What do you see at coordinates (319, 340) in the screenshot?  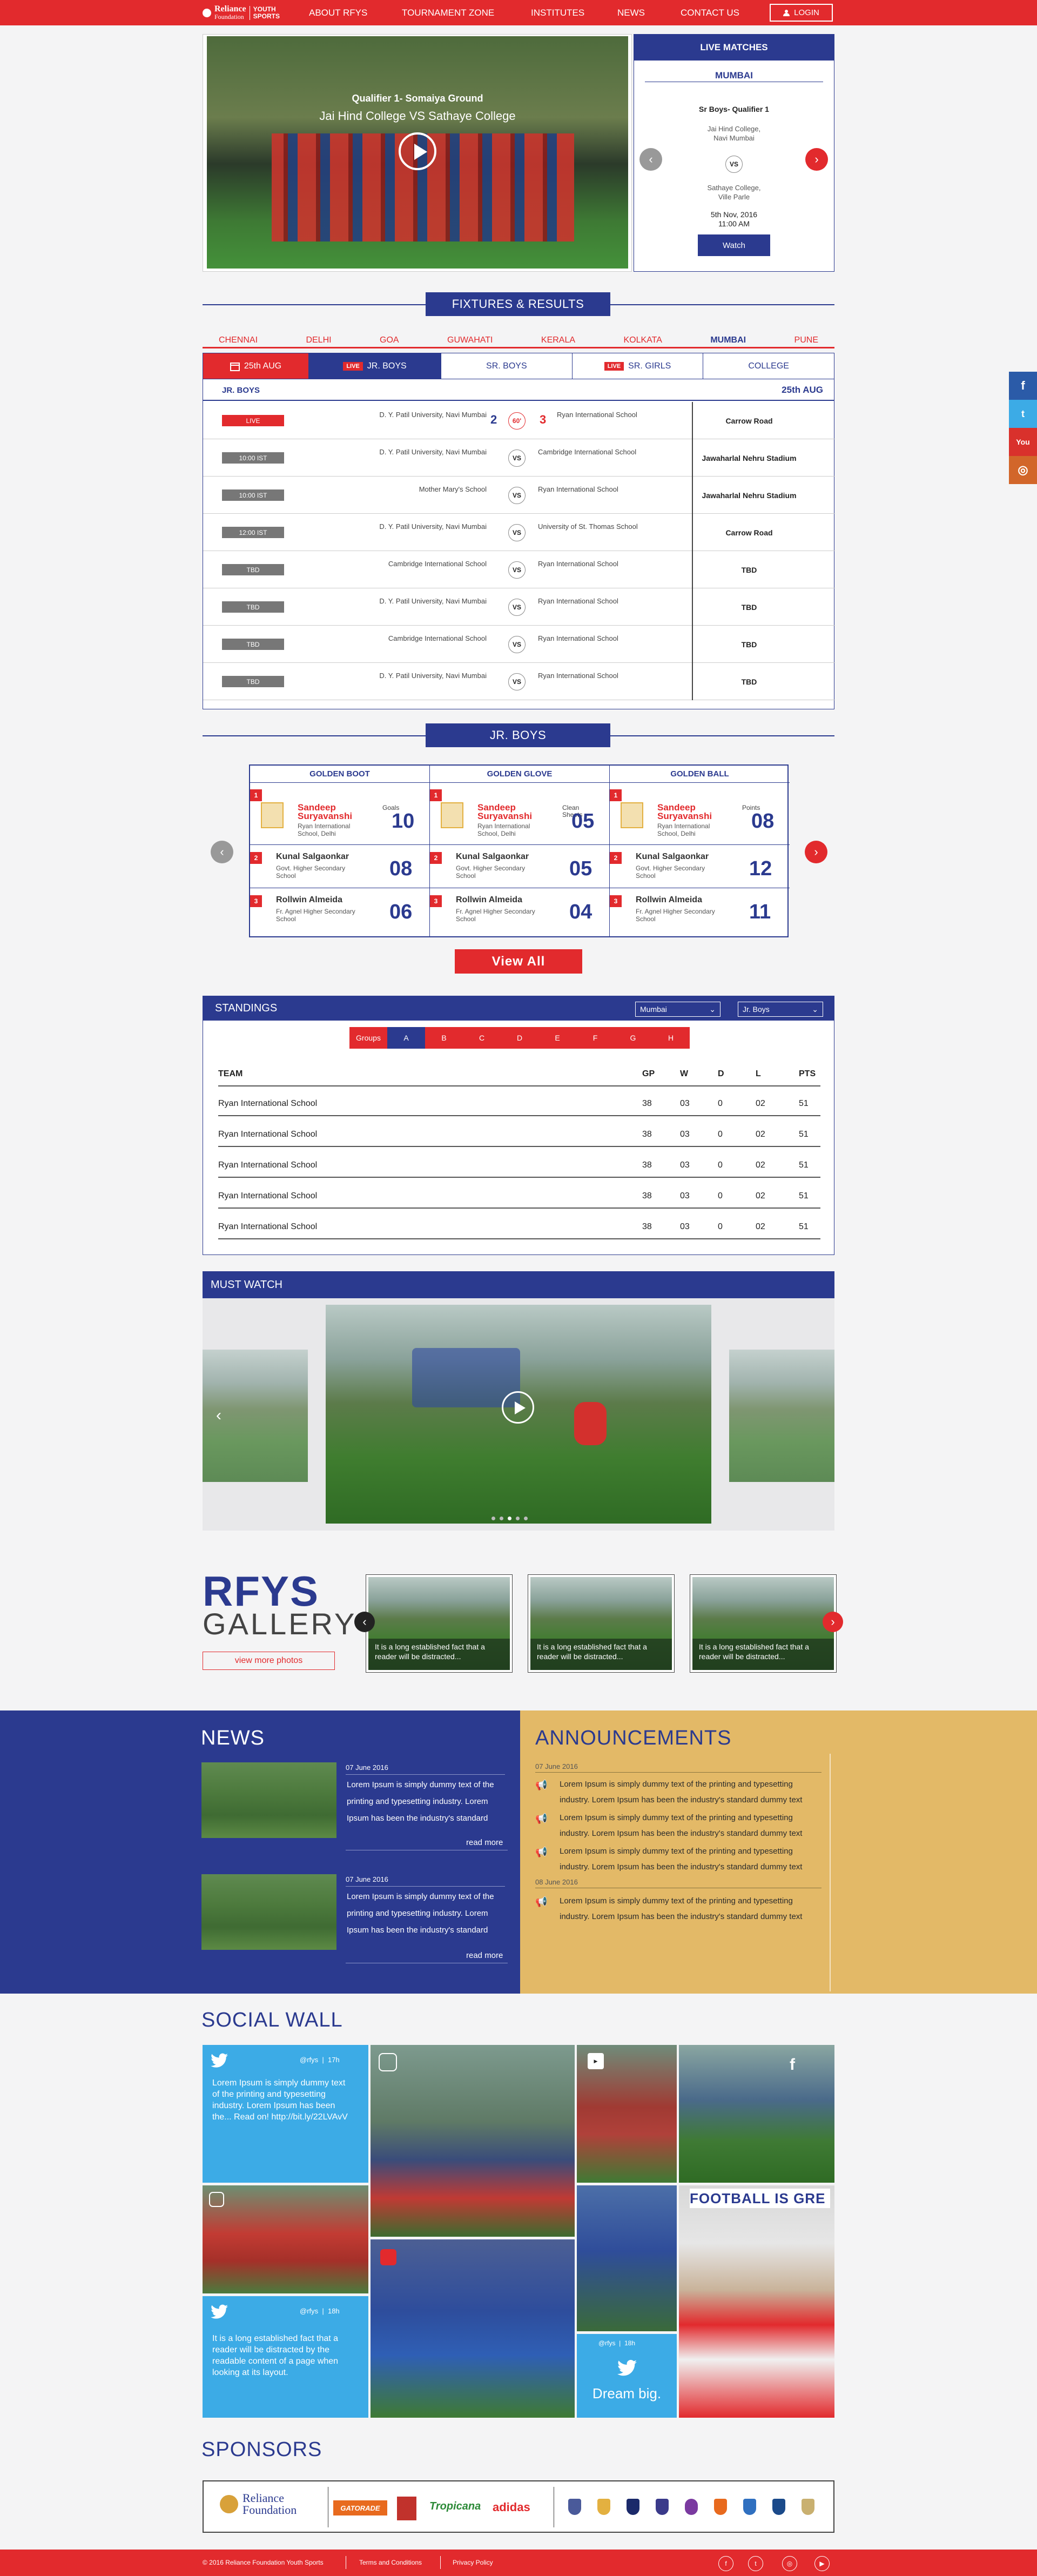 I see `city-tab-delhi: DELHI` at bounding box center [319, 340].